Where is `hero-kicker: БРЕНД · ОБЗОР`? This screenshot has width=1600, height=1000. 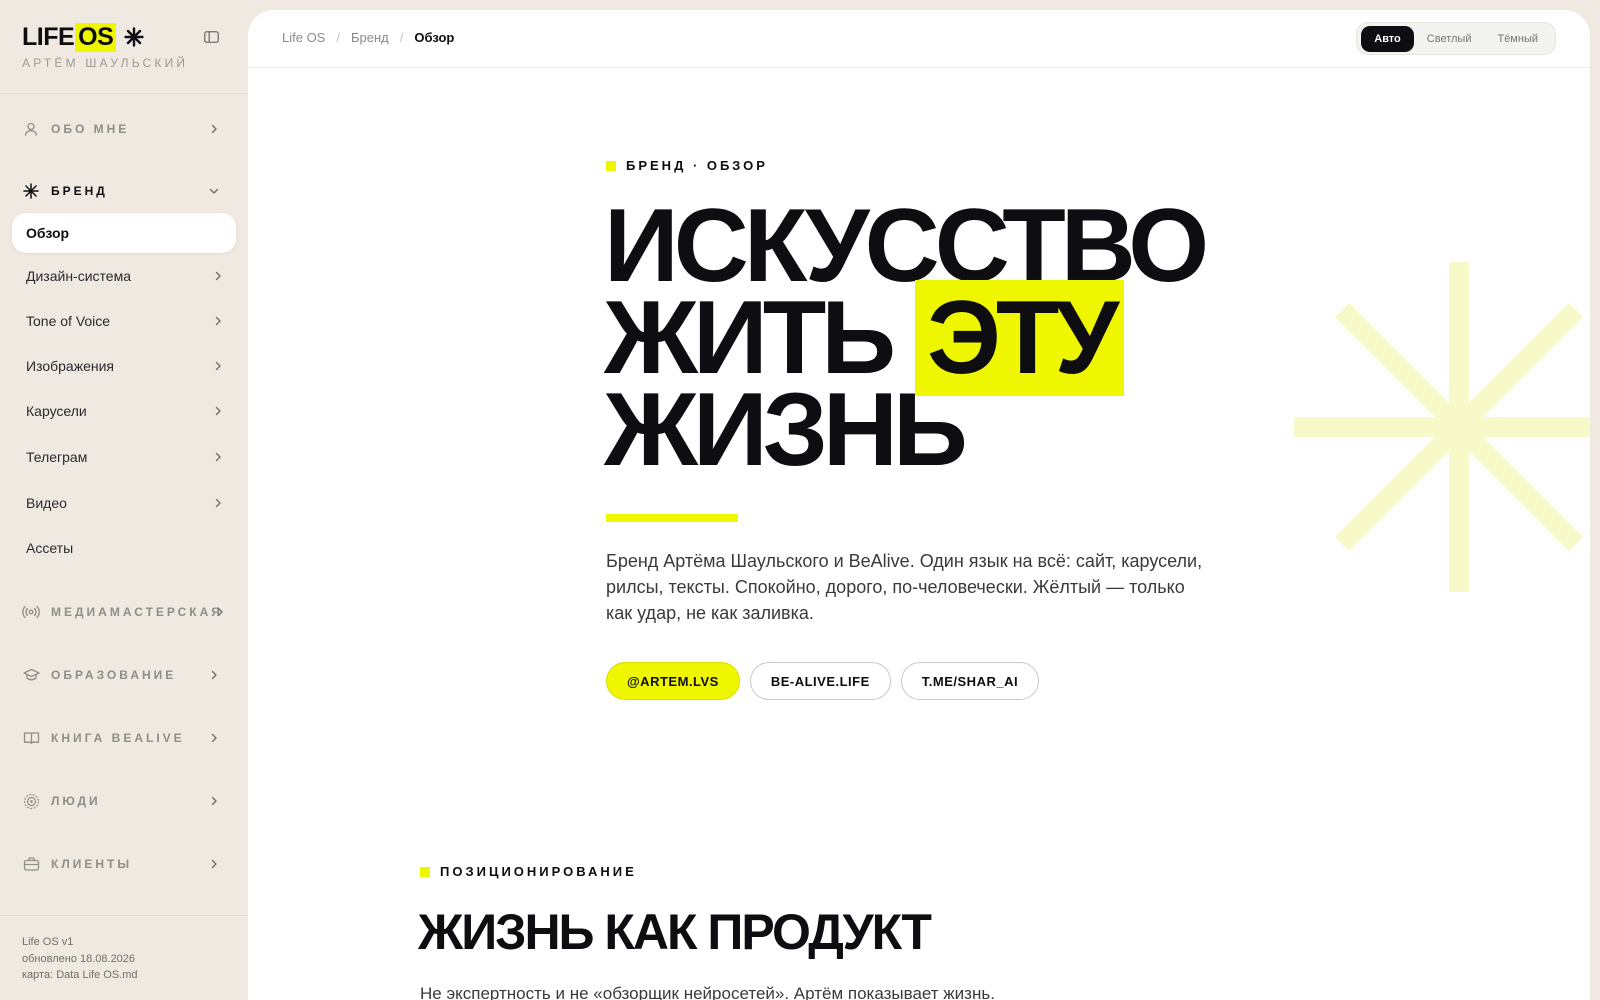
hero-kicker: БРЕНД · ОБЗОР is located at coordinates (687, 165).